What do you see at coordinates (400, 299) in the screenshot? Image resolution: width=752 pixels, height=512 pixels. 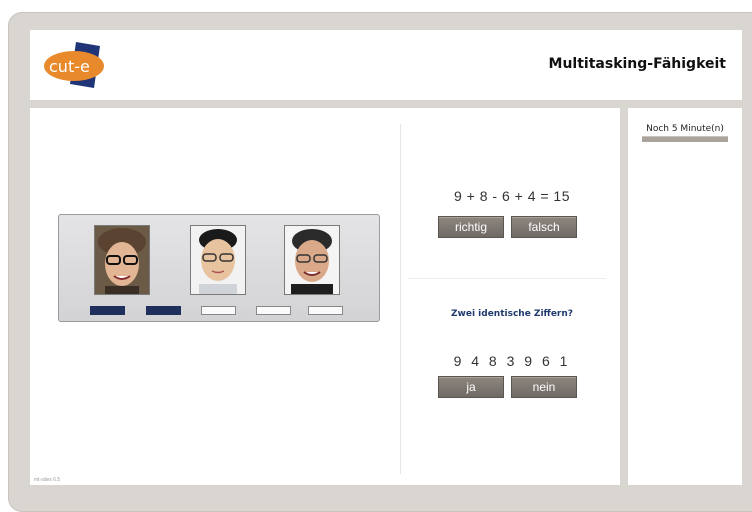 I see `vertical-divider` at bounding box center [400, 299].